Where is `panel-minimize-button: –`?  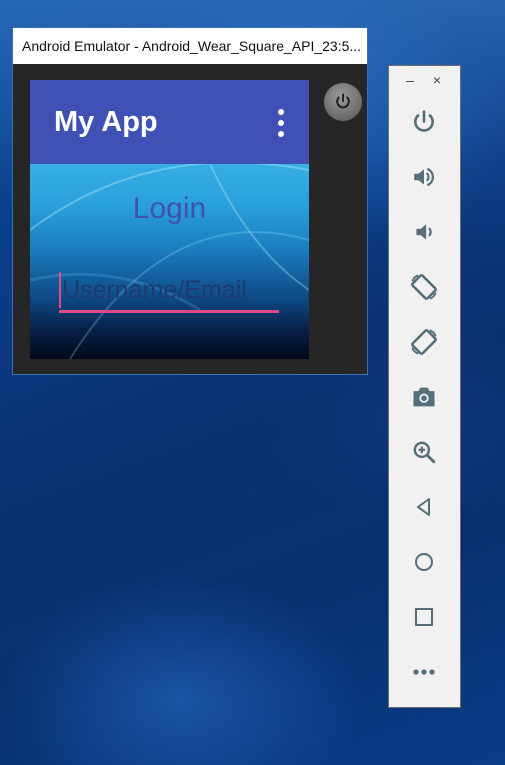
panel-minimize-button: – is located at coordinates (410, 80).